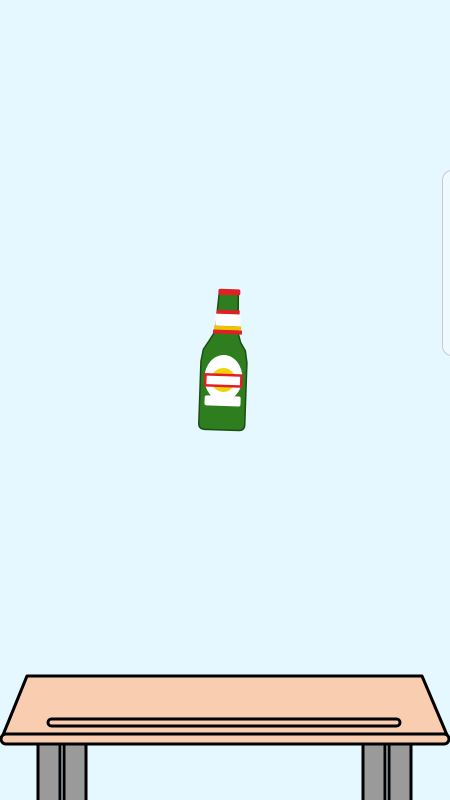 The width and height of the screenshot is (450, 800). I want to click on edge-panel-handle, so click(446, 263).